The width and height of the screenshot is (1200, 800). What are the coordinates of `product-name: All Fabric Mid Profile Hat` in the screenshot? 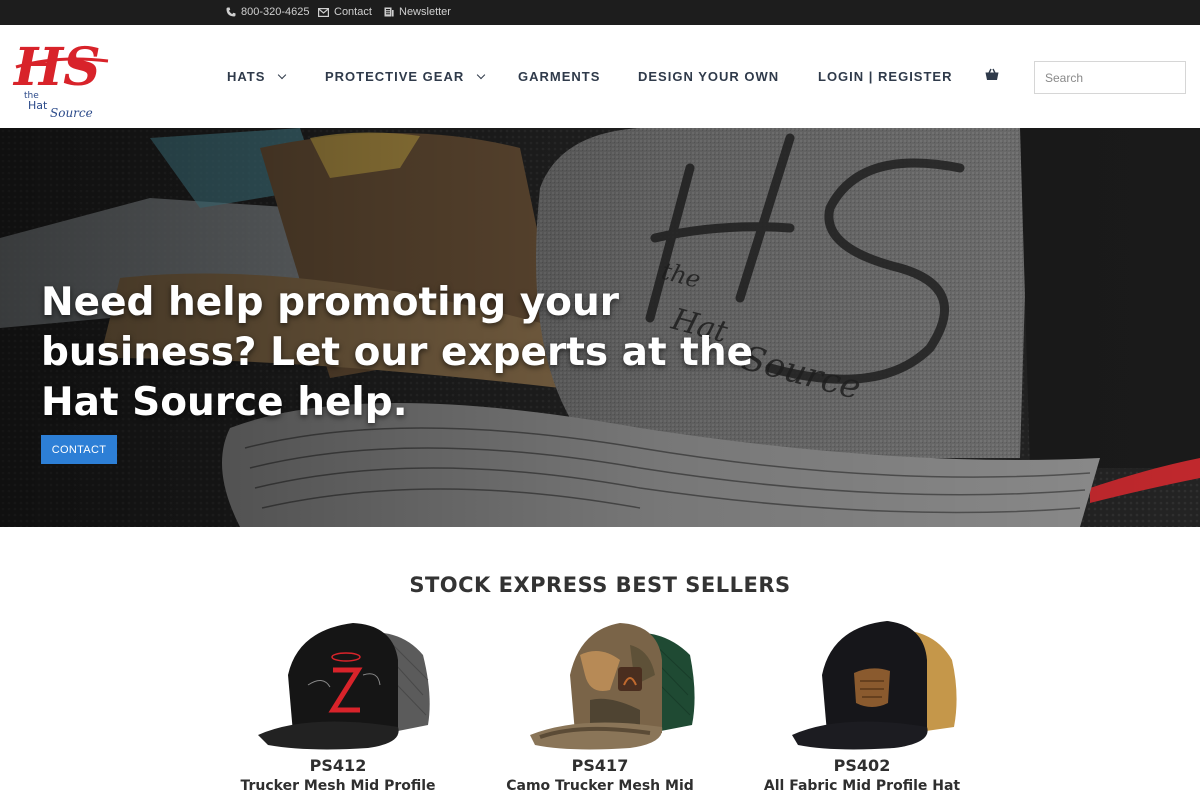 It's located at (862, 786).